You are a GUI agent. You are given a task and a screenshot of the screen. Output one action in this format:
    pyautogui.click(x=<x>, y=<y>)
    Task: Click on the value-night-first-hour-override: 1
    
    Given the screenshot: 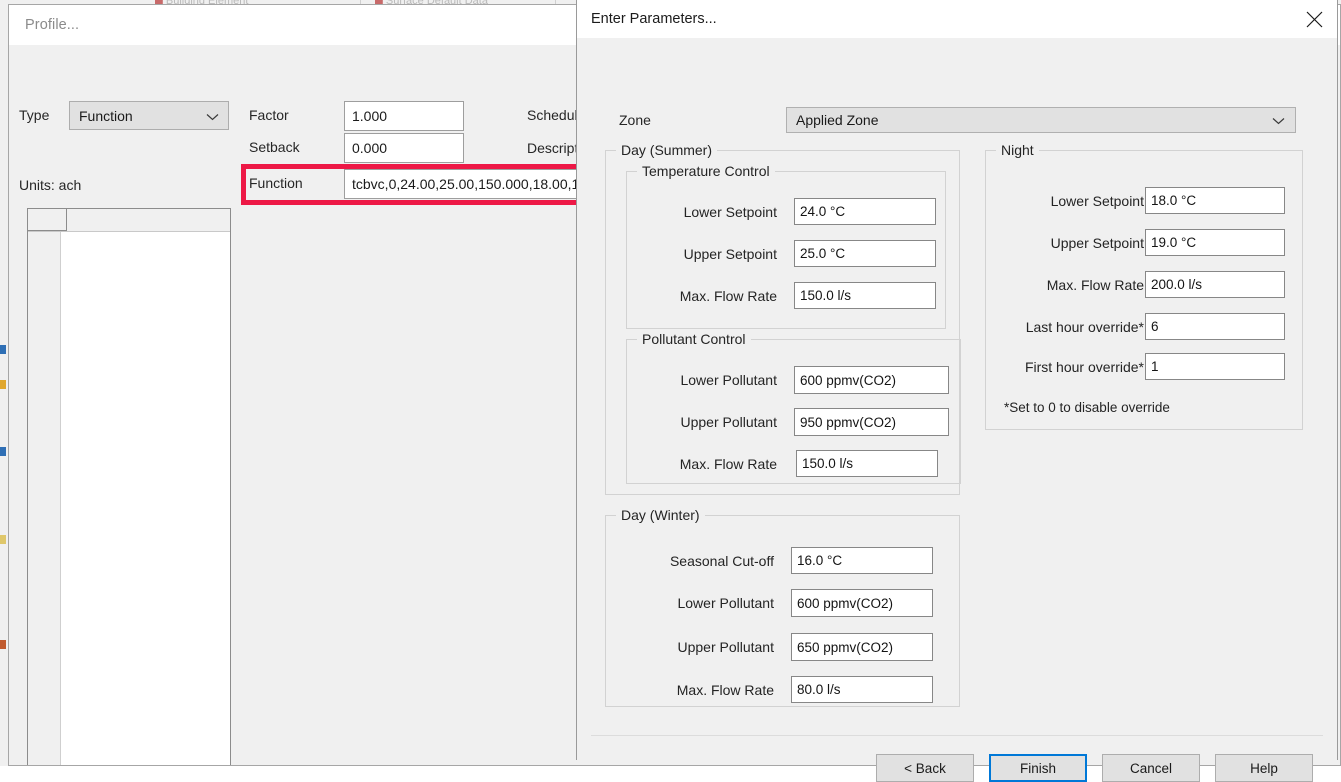 What is the action you would take?
    pyautogui.click(x=1155, y=366)
    